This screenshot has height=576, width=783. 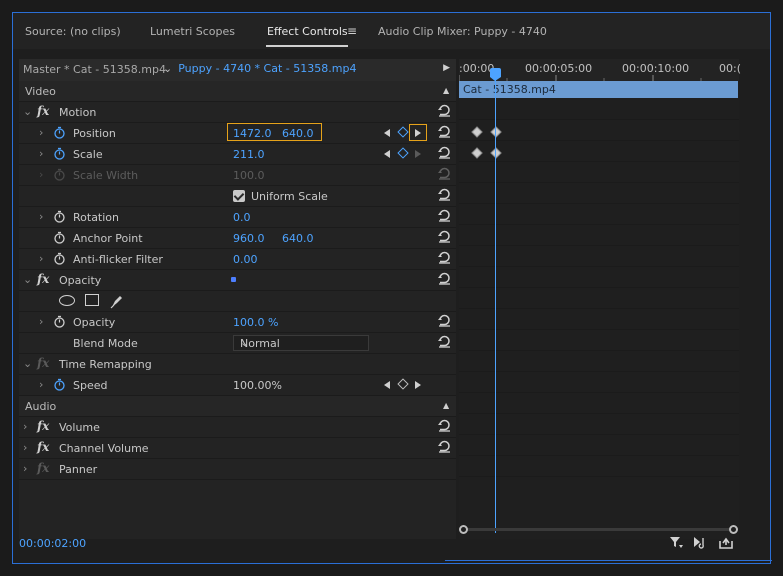 I want to click on scroll-left-handle, so click(x=463, y=529).